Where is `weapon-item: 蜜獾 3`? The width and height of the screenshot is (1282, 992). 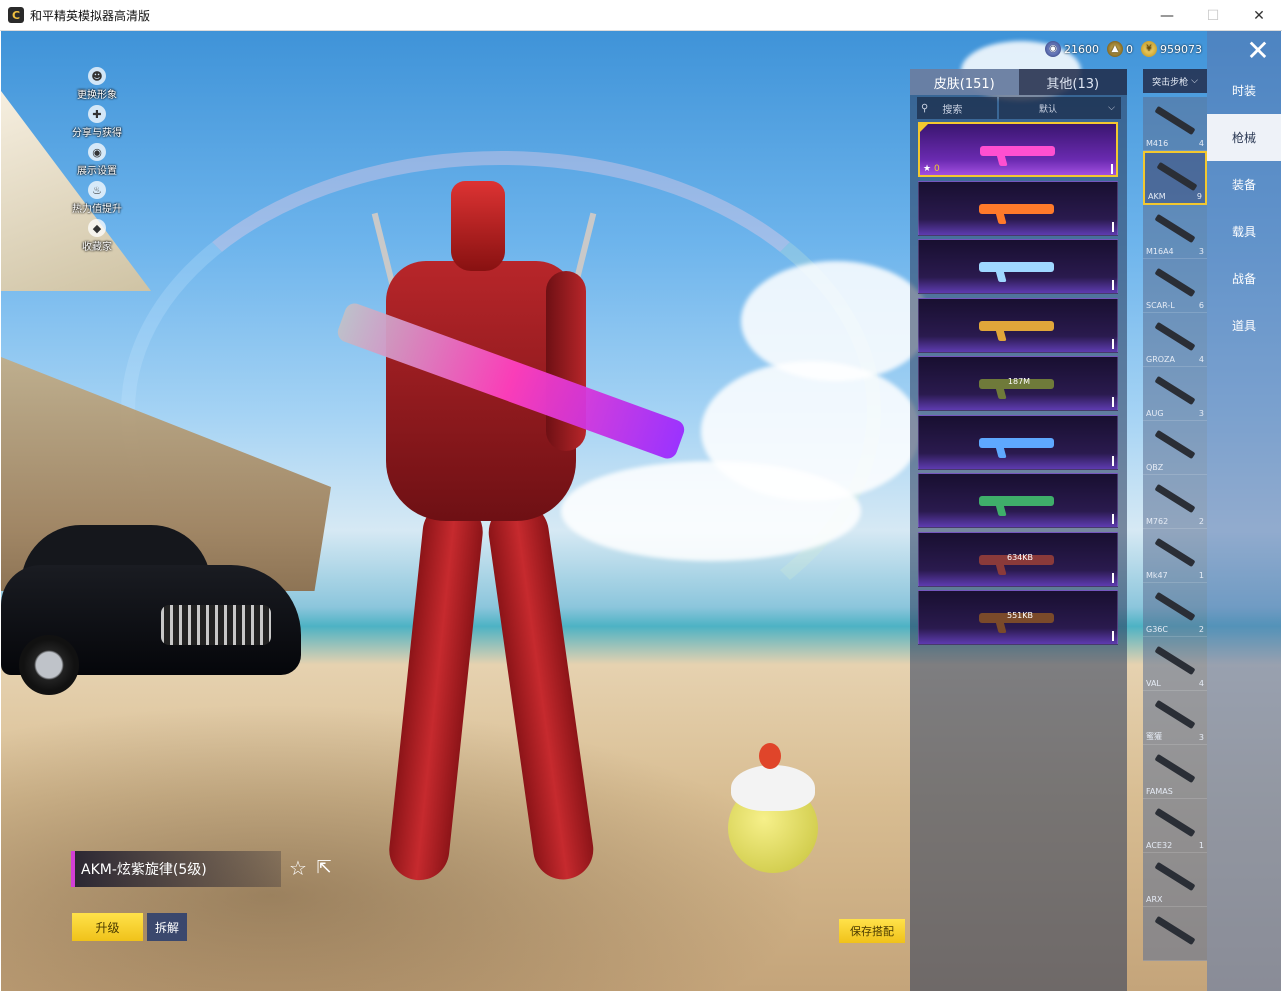 weapon-item: 蜜獾 3 is located at coordinates (1175, 718).